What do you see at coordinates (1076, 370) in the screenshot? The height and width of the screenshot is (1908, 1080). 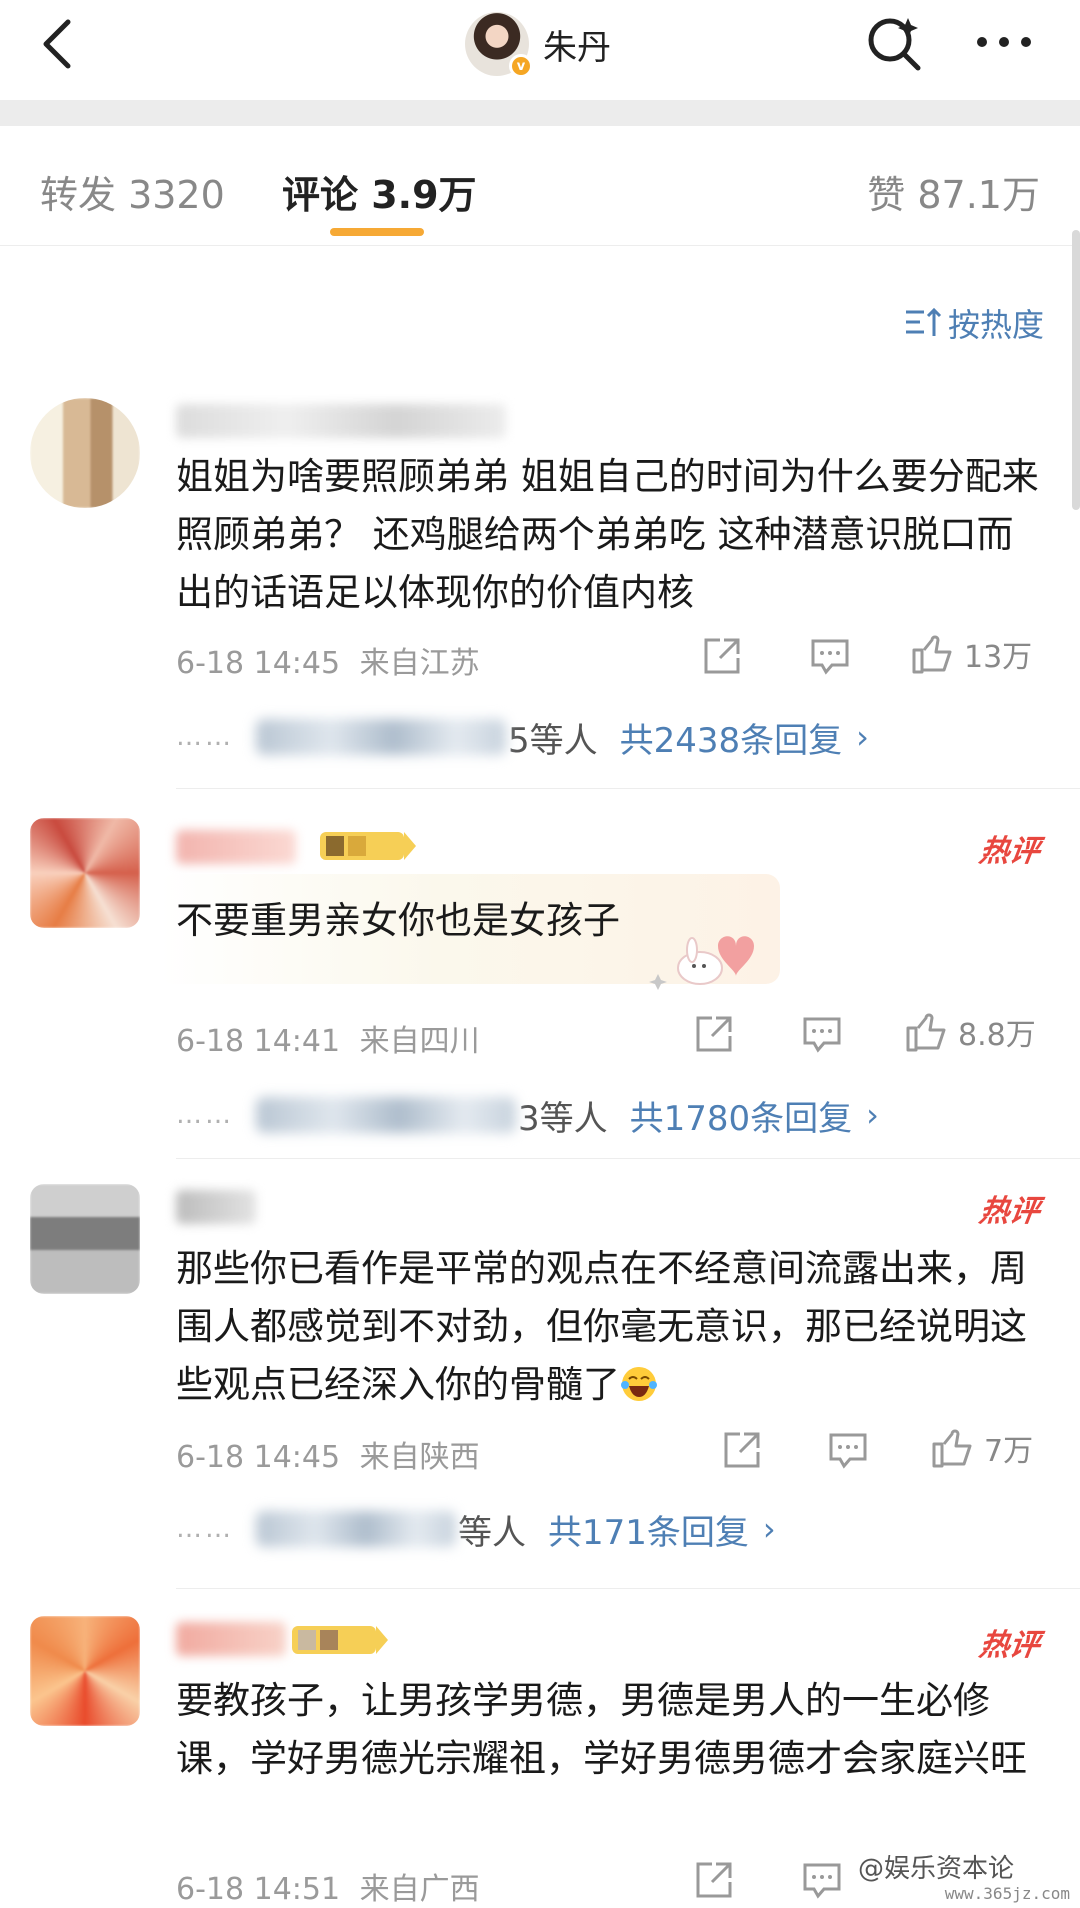 I see `scrollbar` at bounding box center [1076, 370].